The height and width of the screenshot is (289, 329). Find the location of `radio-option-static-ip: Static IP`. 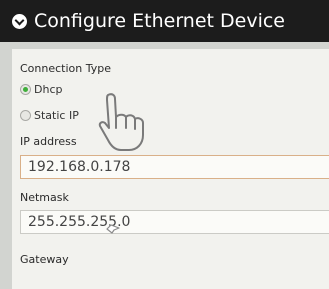

radio-option-static-ip: Static IP is located at coordinates (49, 115).